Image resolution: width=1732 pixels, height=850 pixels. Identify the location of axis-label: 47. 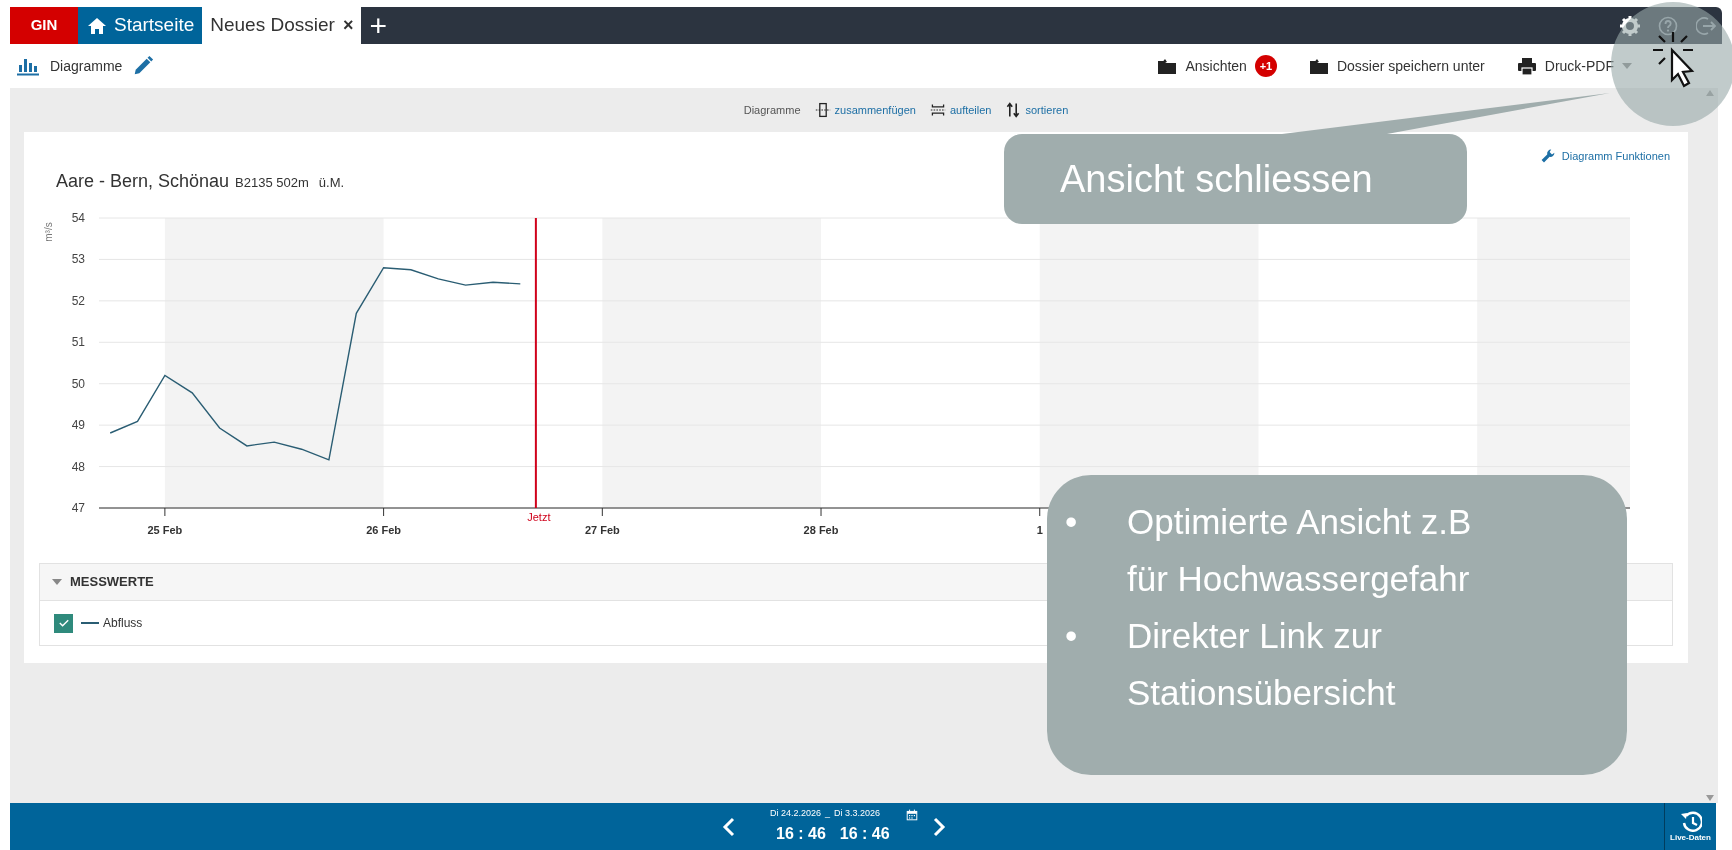
(78, 508).